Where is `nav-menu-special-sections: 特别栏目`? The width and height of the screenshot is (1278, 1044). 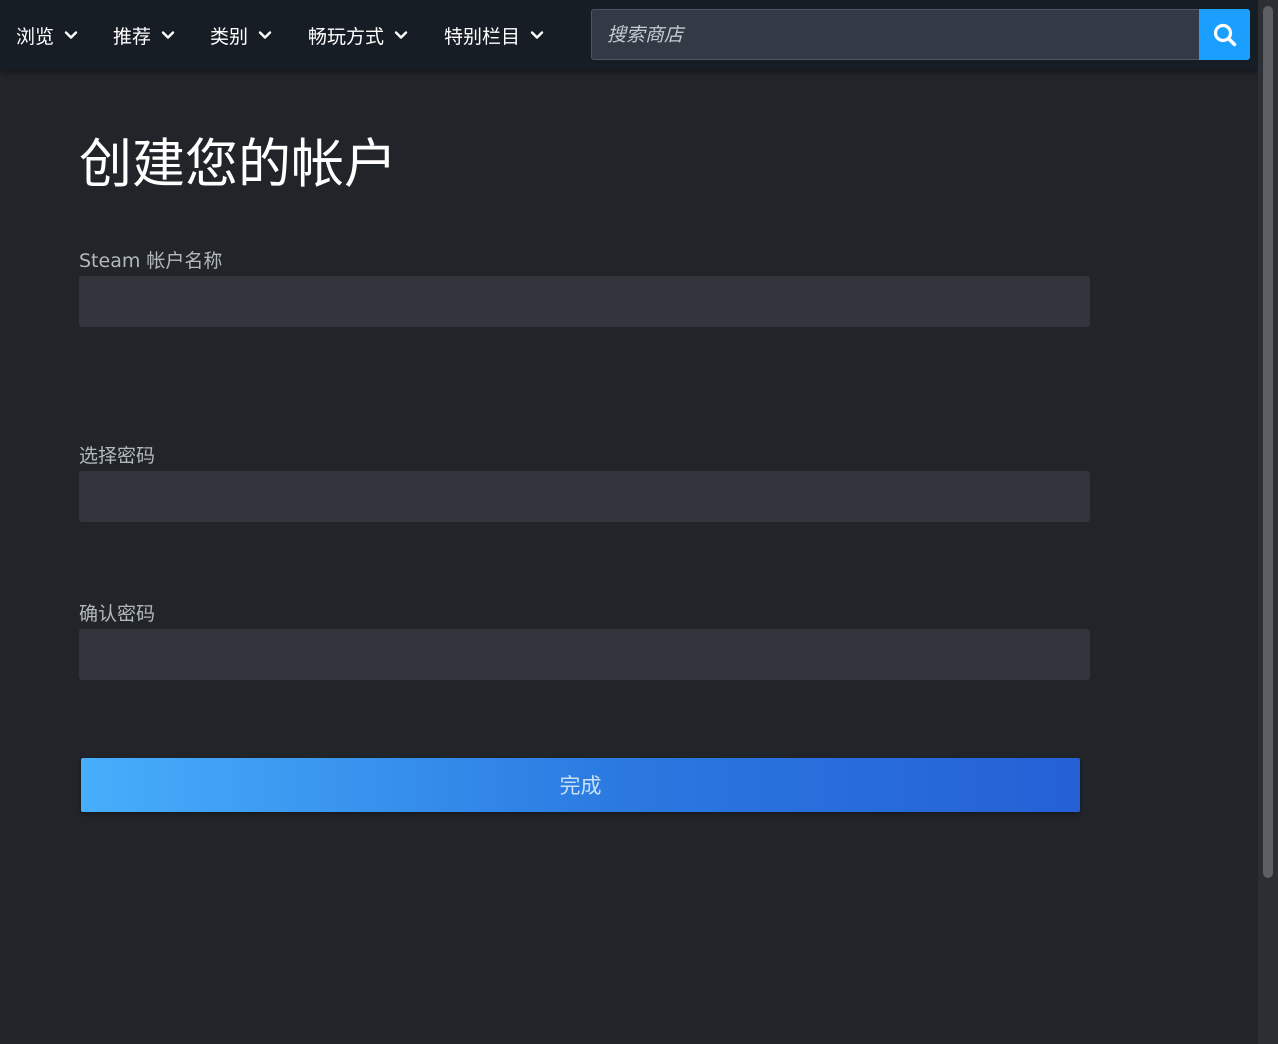
nav-menu-special-sections: 特别栏目 is located at coordinates (494, 35).